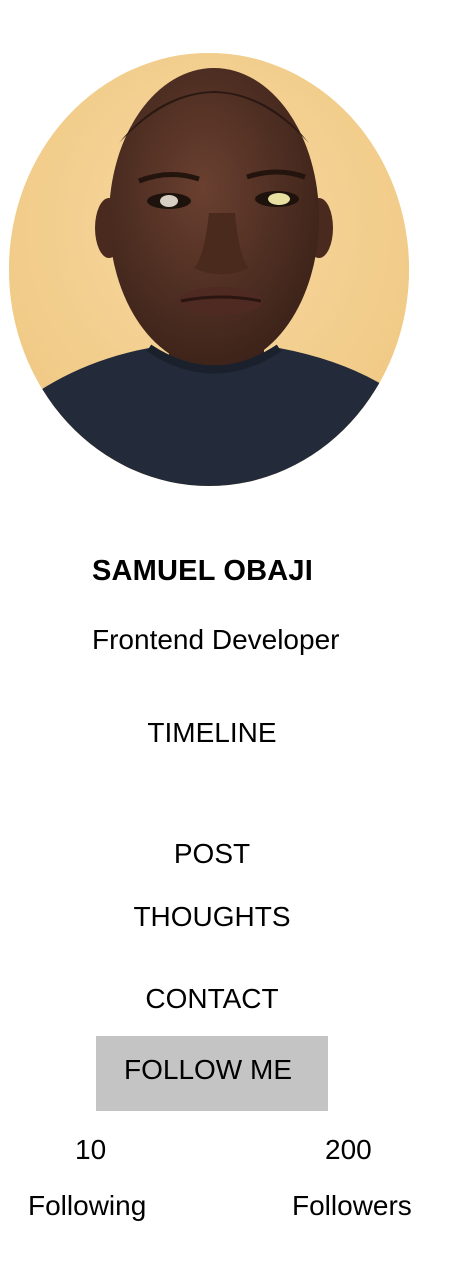 This screenshot has height=1281, width=464. Describe the element at coordinates (212, 854) in the screenshot. I see `nav-post: POST` at that location.